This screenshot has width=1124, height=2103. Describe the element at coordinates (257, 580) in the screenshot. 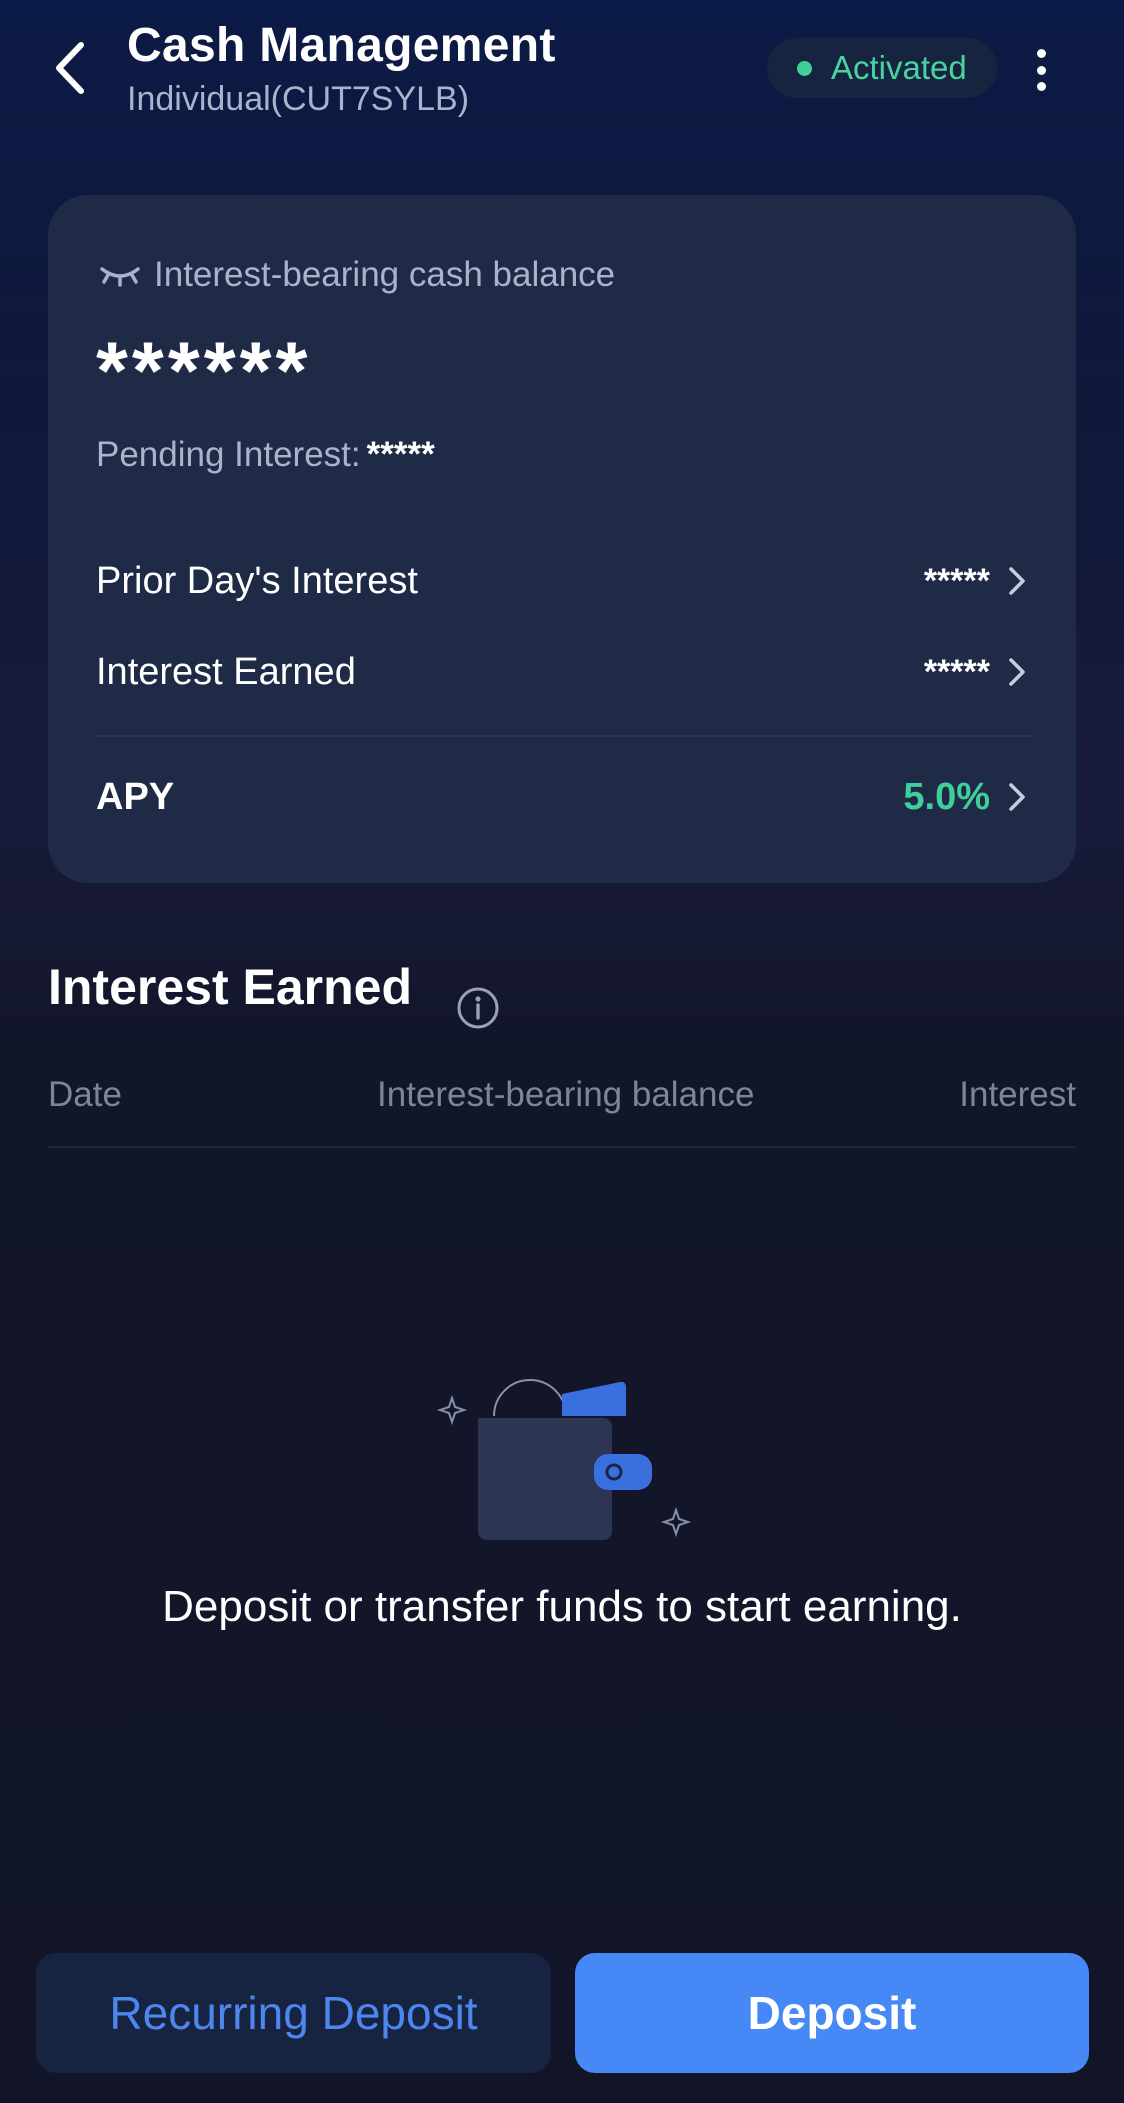

I see `row-label: Prior Day's Interest` at that location.